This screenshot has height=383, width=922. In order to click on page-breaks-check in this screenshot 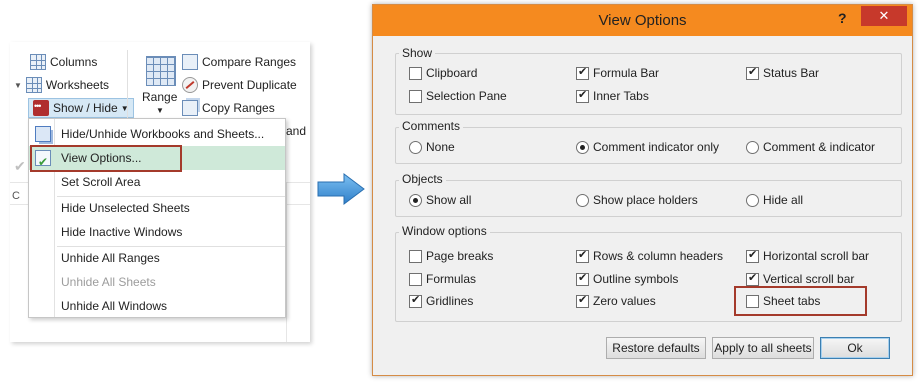, I will do `click(415, 256)`.